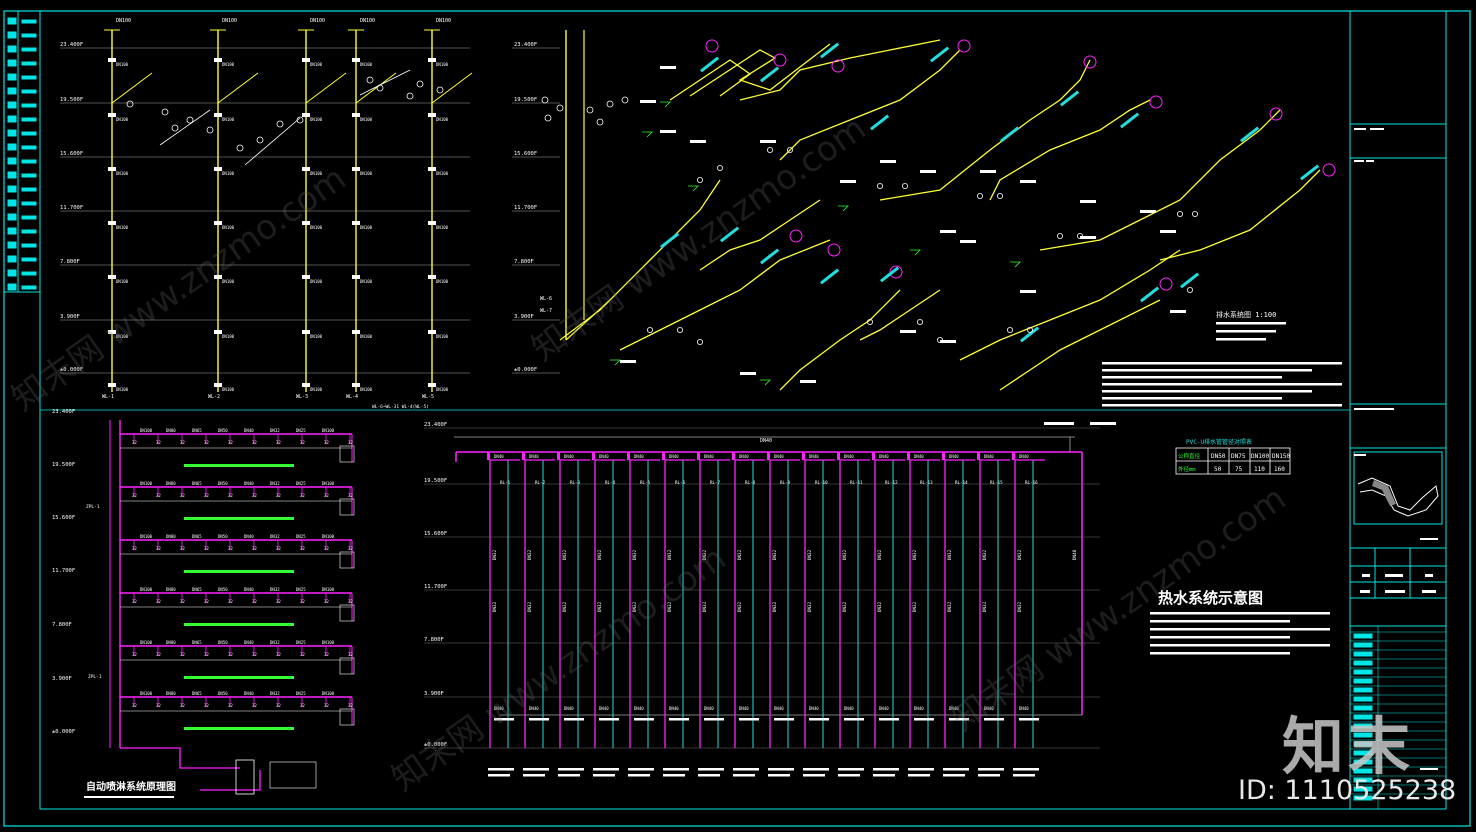 Image resolution: width=1476 pixels, height=832 pixels. What do you see at coordinates (1279, 469) in the screenshot?
I see `pipe-table-val: 160` at bounding box center [1279, 469].